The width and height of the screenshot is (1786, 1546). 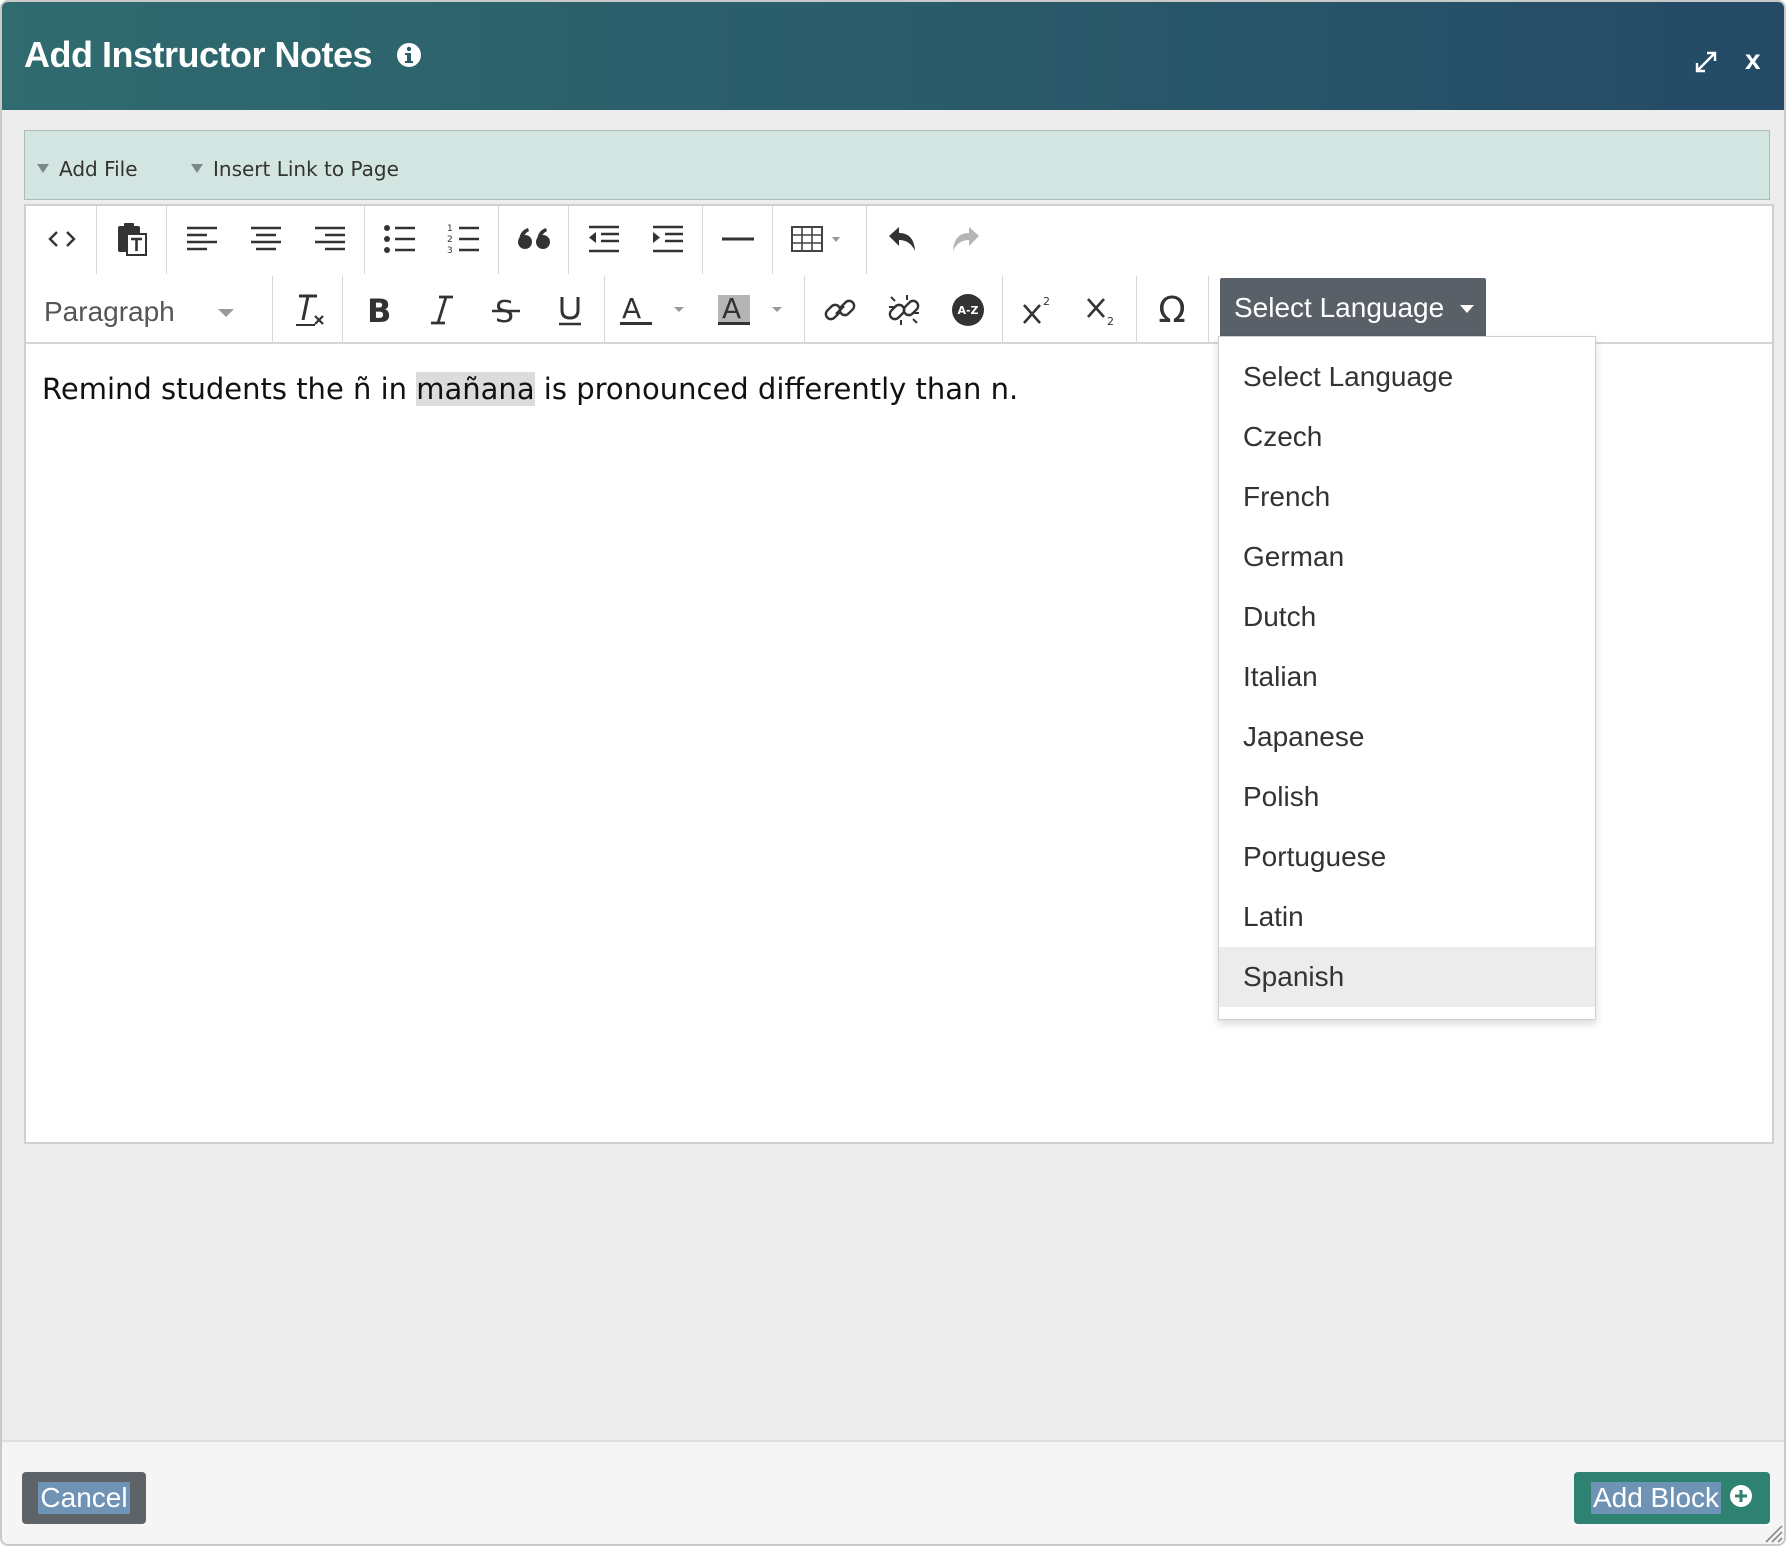 I want to click on chevron-down-icon, so click(x=226, y=313).